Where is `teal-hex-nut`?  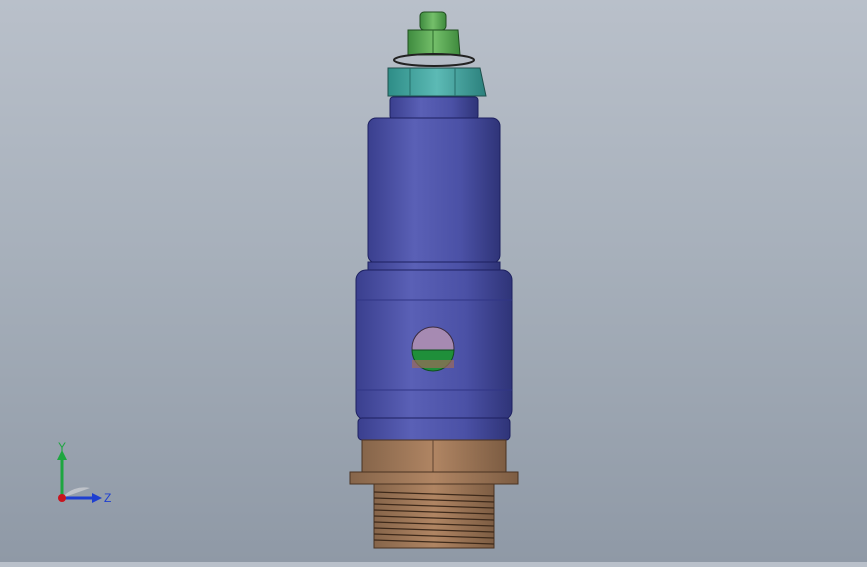
teal-hex-nut is located at coordinates (437, 82).